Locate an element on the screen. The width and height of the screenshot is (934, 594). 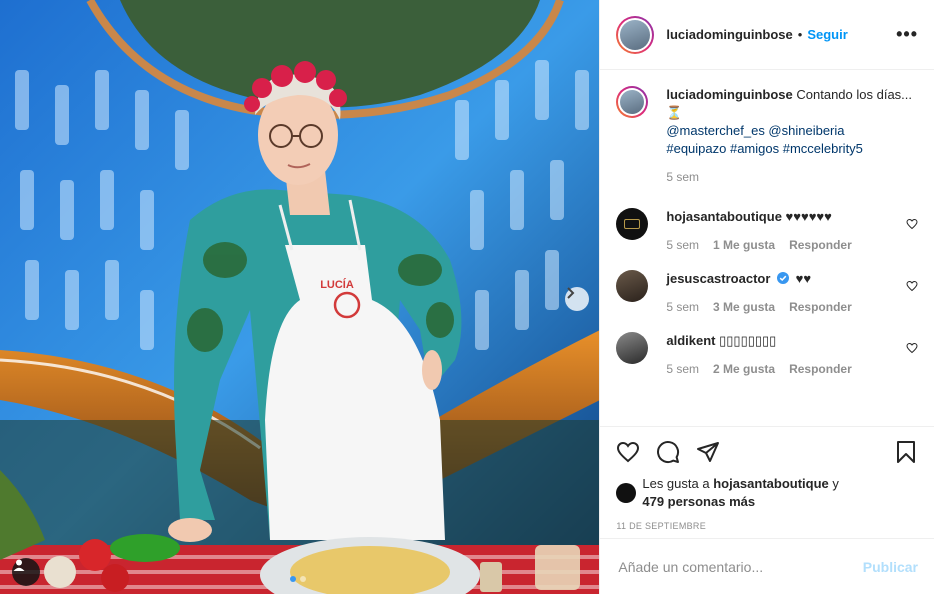
comment-meta: 5 sem 3 Me gusta Responder is located at coordinates (782, 307).